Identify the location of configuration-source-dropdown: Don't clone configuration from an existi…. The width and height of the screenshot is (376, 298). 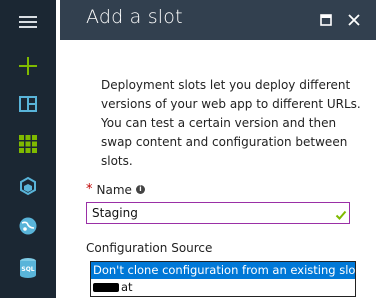
(223, 279).